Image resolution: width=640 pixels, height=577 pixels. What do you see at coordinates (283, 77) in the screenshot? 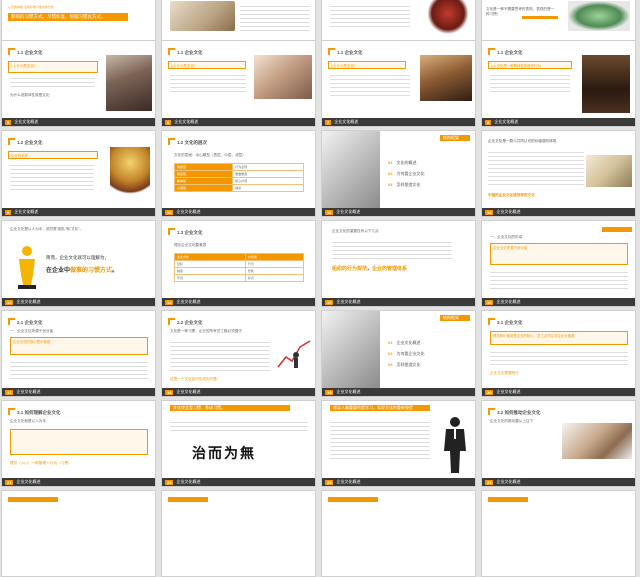
I see `family-photo` at bounding box center [283, 77].